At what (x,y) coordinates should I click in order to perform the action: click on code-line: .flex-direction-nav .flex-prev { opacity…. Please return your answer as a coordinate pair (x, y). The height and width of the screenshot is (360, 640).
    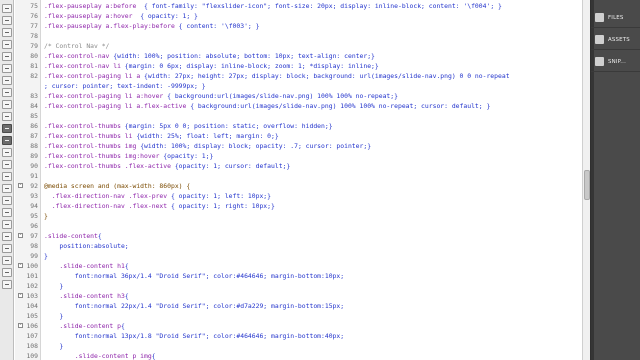
    Looking at the image, I should click on (157, 196).